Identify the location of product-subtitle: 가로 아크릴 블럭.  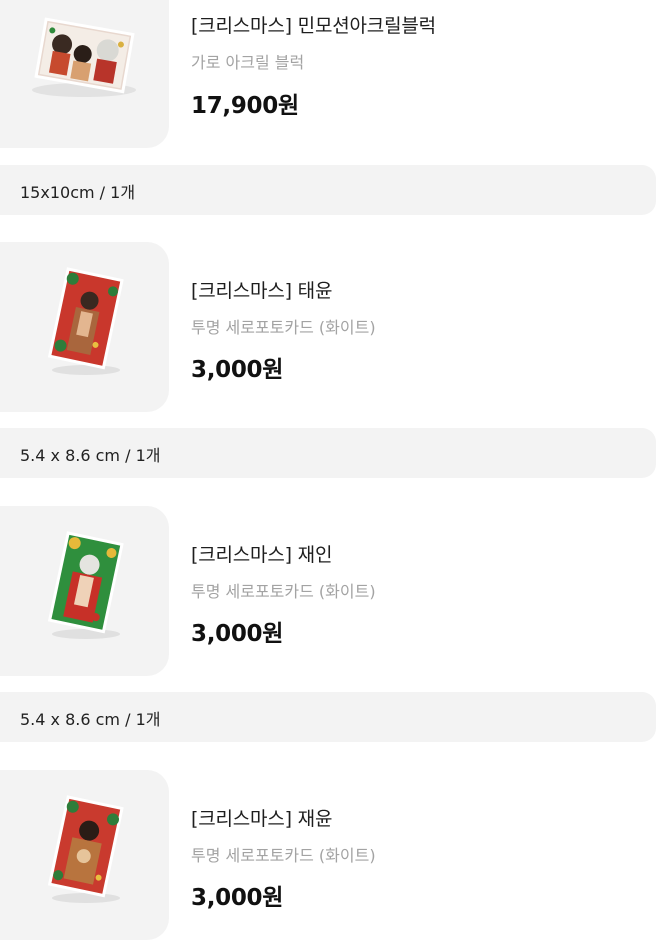
(248, 62).